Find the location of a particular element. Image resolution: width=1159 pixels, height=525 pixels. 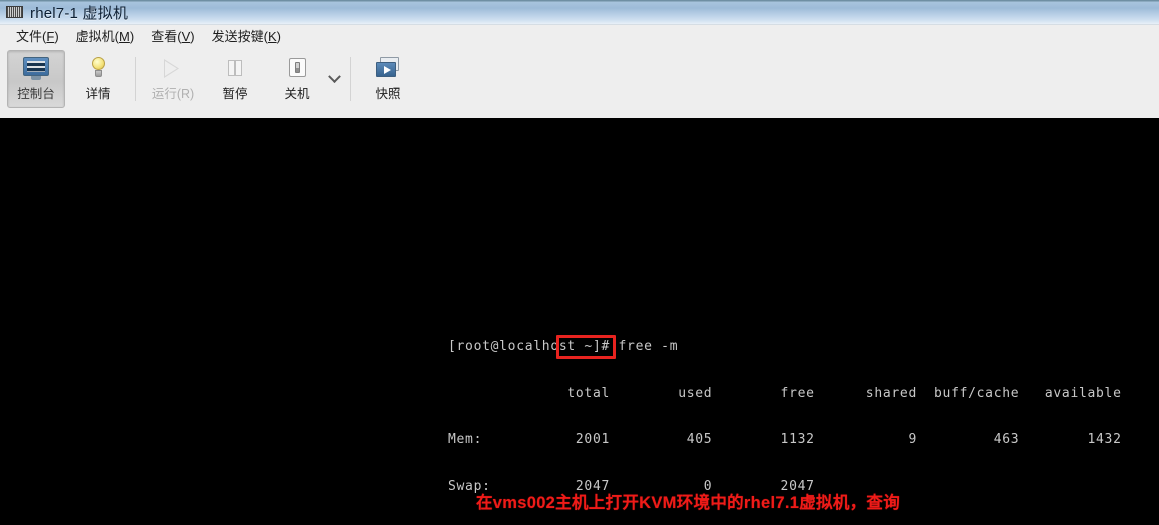

menu-item-virtual-machine: 虚拟机(M) is located at coordinates (106, 37).